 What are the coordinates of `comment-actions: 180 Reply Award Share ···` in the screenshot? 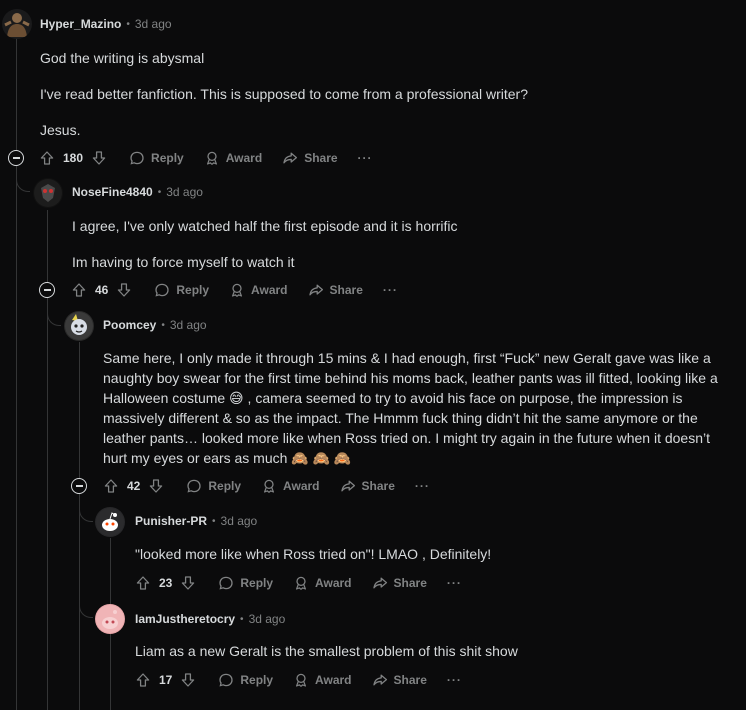 It's located at (216, 158).